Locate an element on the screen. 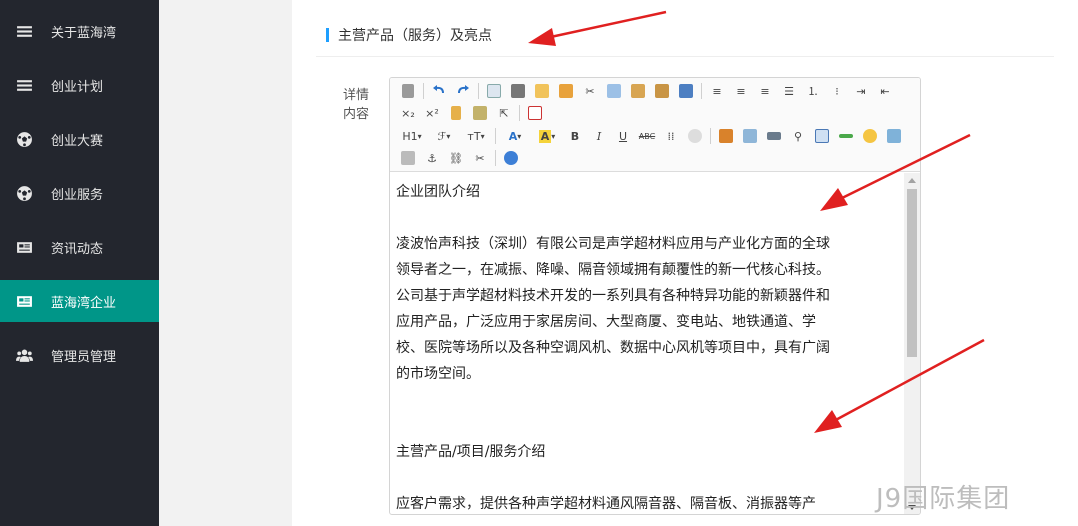  subscript-button: ×₂ is located at coordinates (408, 113).